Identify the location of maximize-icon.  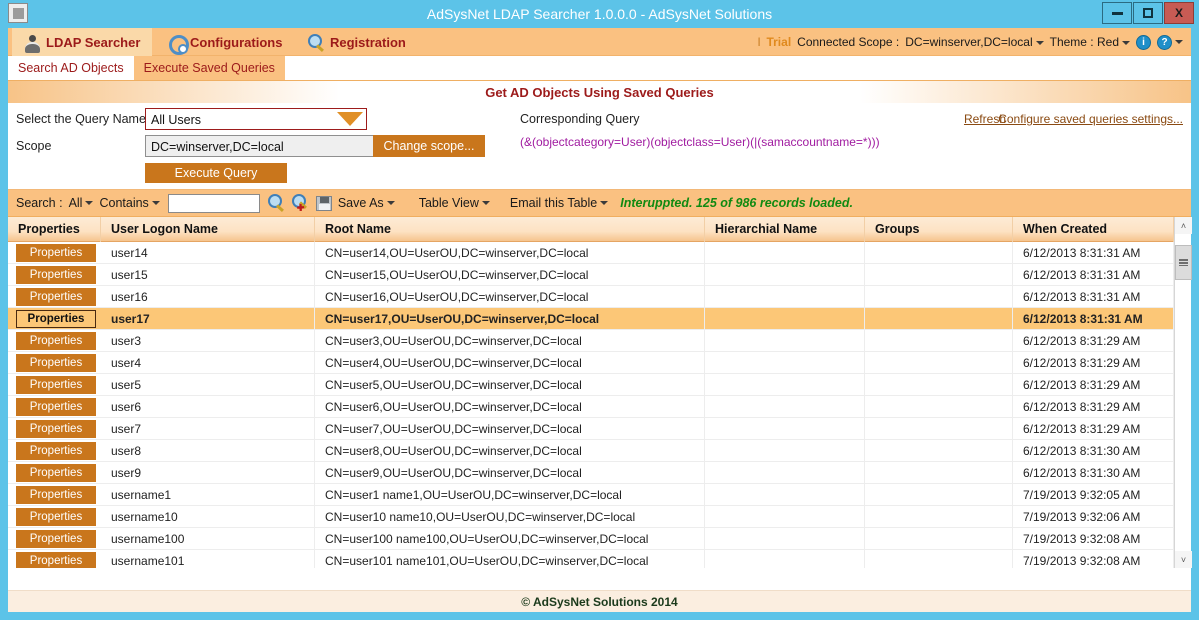
(1148, 13).